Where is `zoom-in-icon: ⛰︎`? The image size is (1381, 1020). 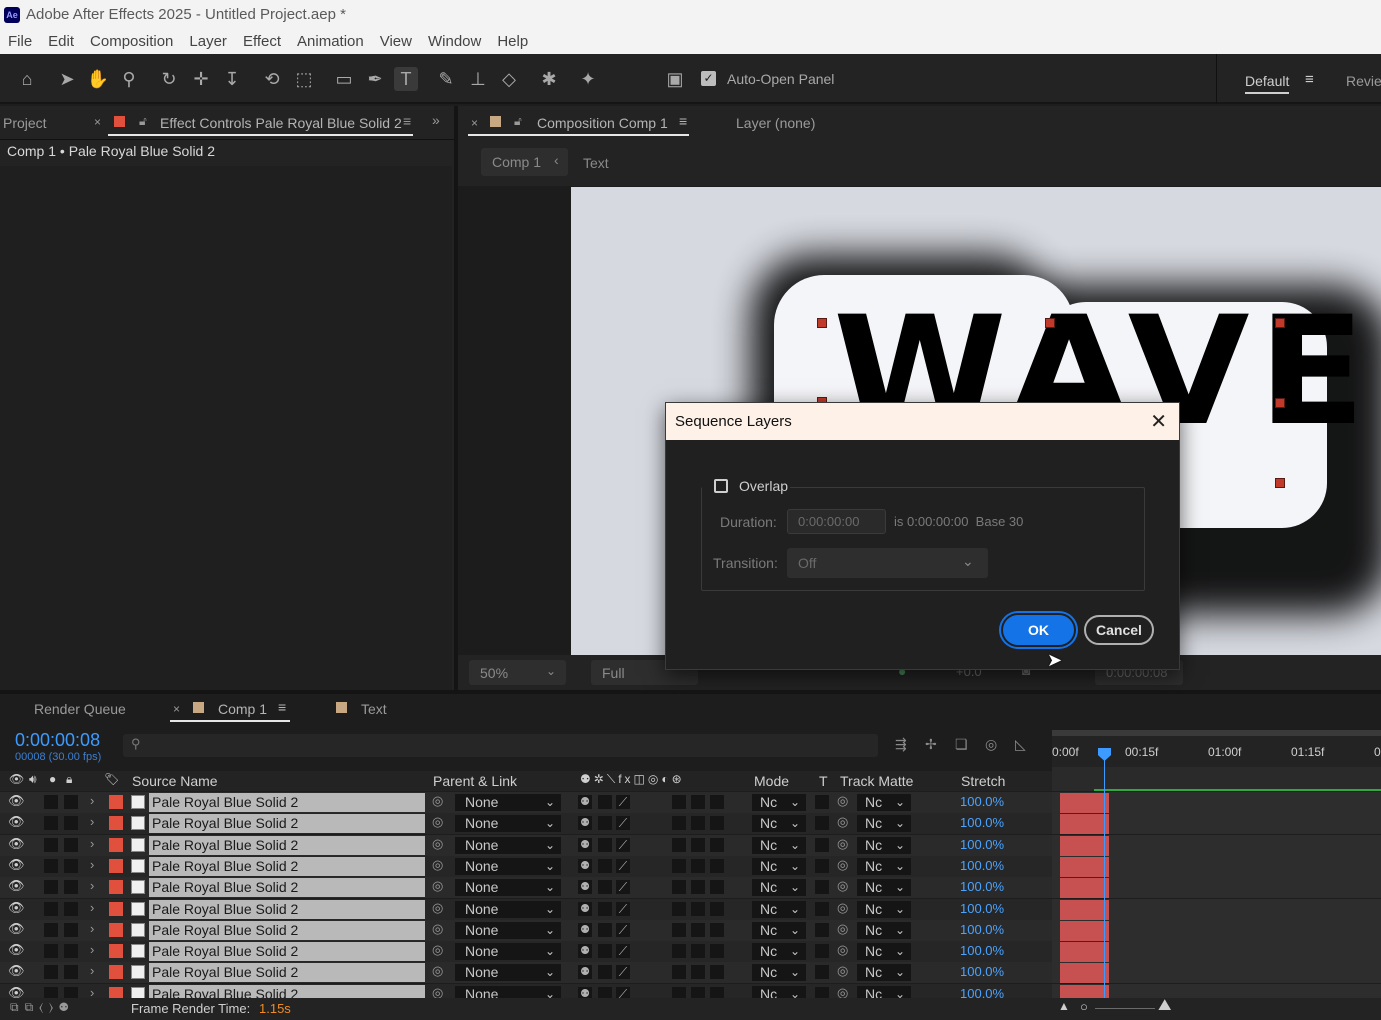
zoom-in-icon: ⛰︎ is located at coordinates (1164, 1006).